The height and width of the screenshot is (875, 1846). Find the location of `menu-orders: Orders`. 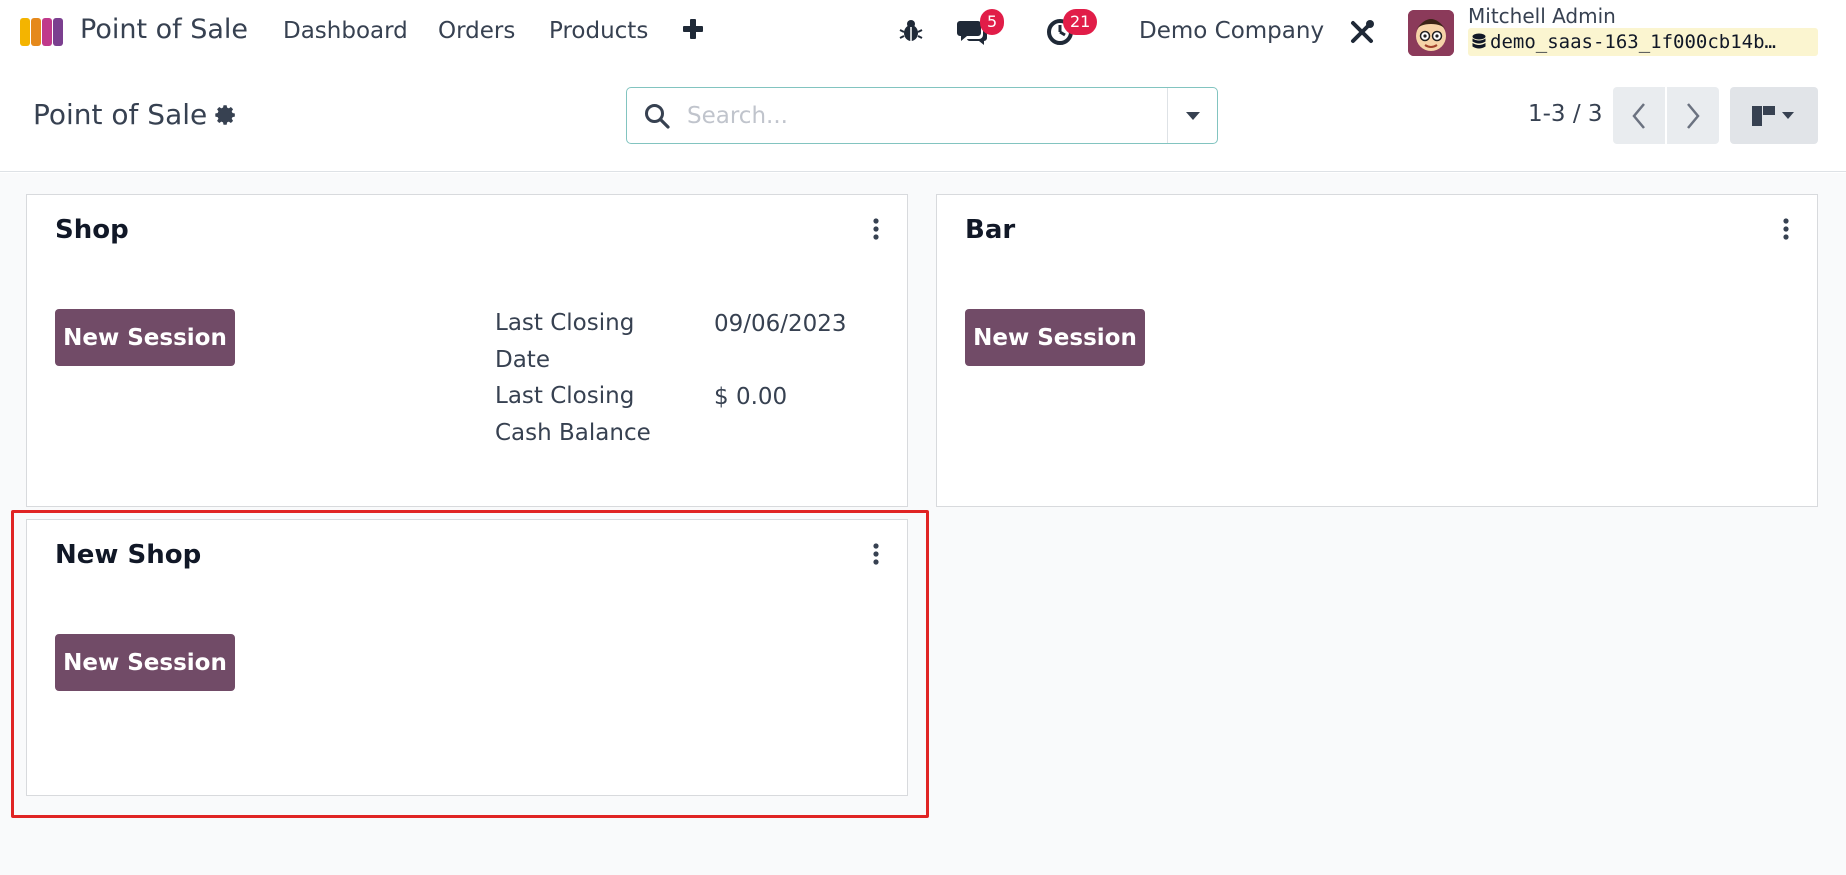

menu-orders: Orders is located at coordinates (476, 31).